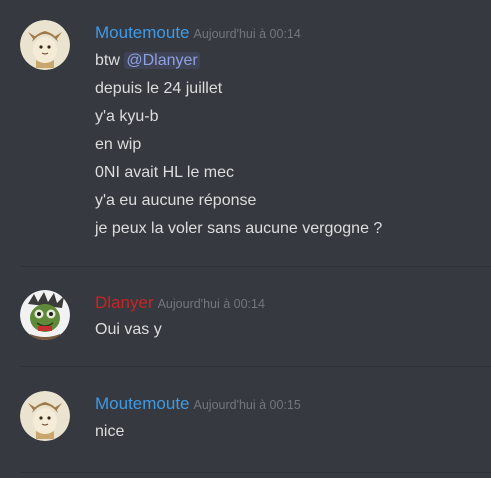 This screenshot has height=478, width=491. I want to click on username: Dlanyer, so click(124, 302).